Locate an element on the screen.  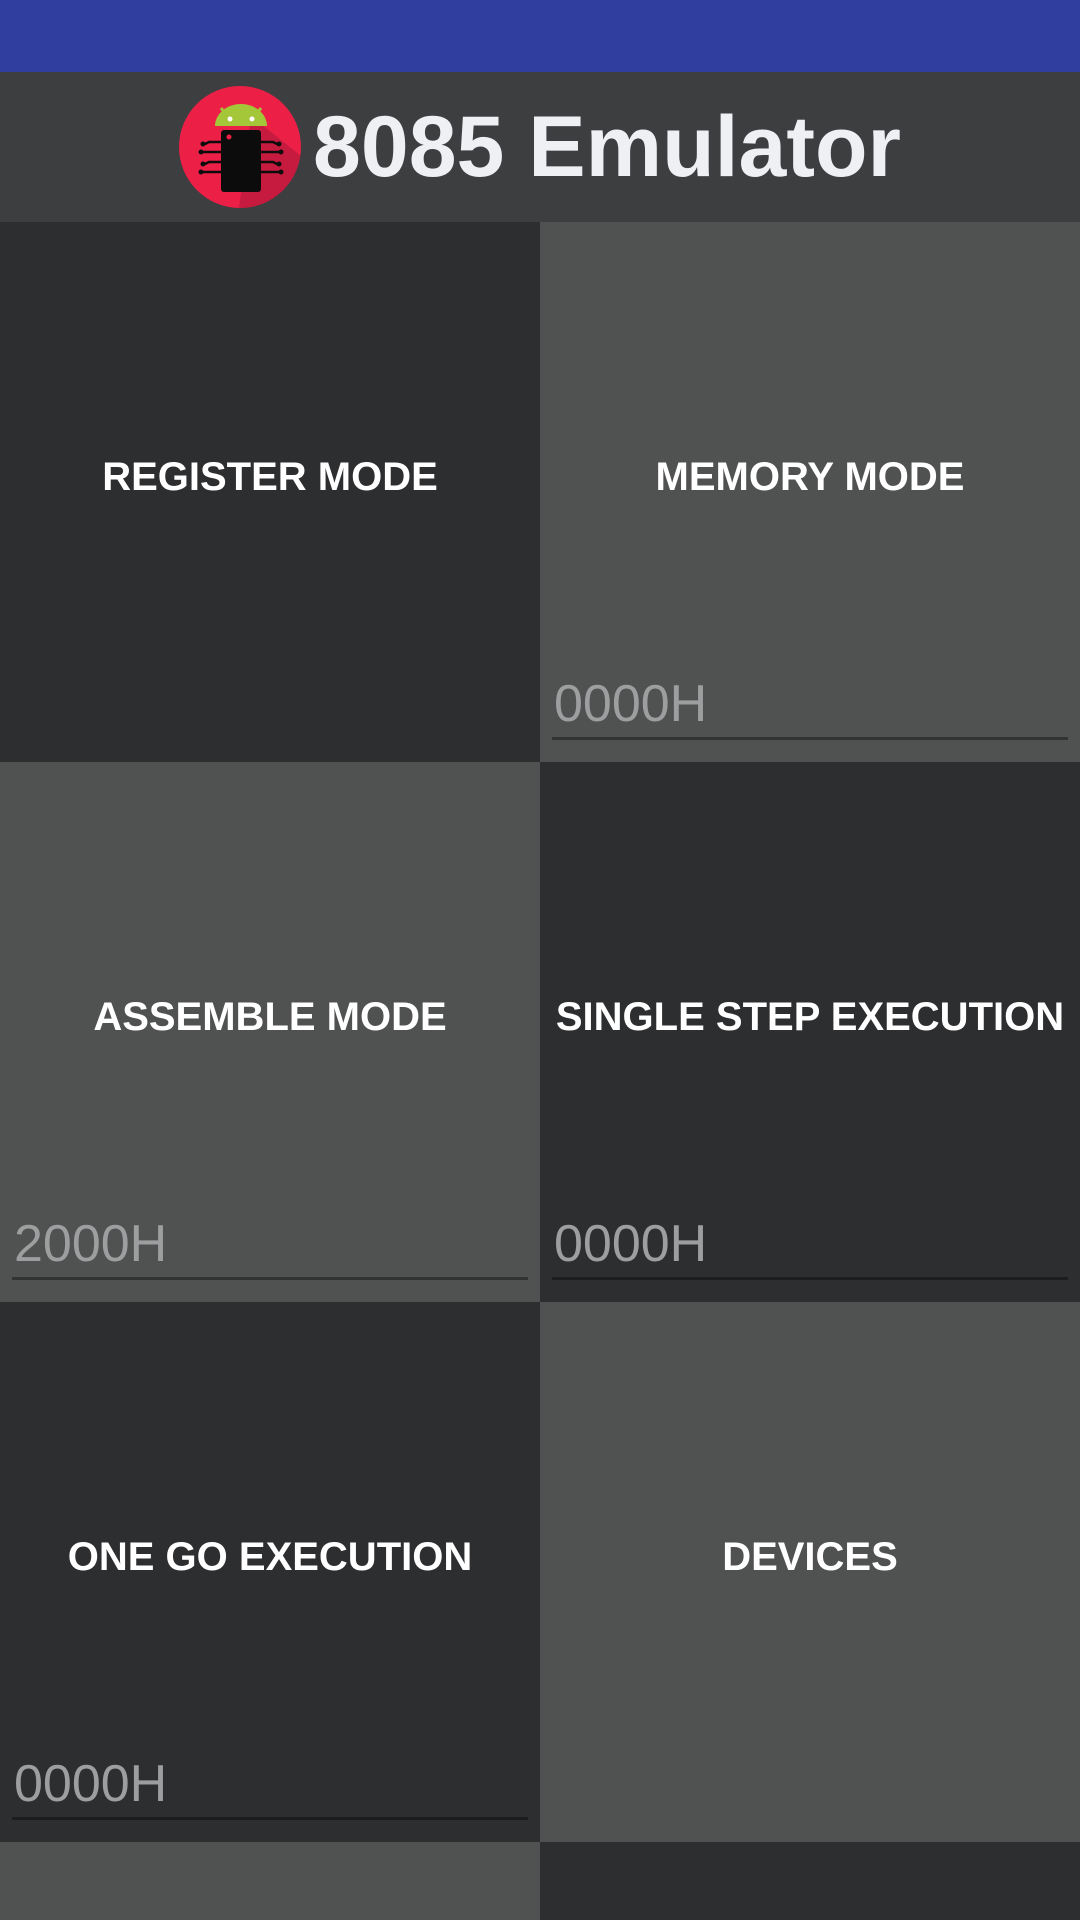
memory-address-input is located at coordinates (810, 705).